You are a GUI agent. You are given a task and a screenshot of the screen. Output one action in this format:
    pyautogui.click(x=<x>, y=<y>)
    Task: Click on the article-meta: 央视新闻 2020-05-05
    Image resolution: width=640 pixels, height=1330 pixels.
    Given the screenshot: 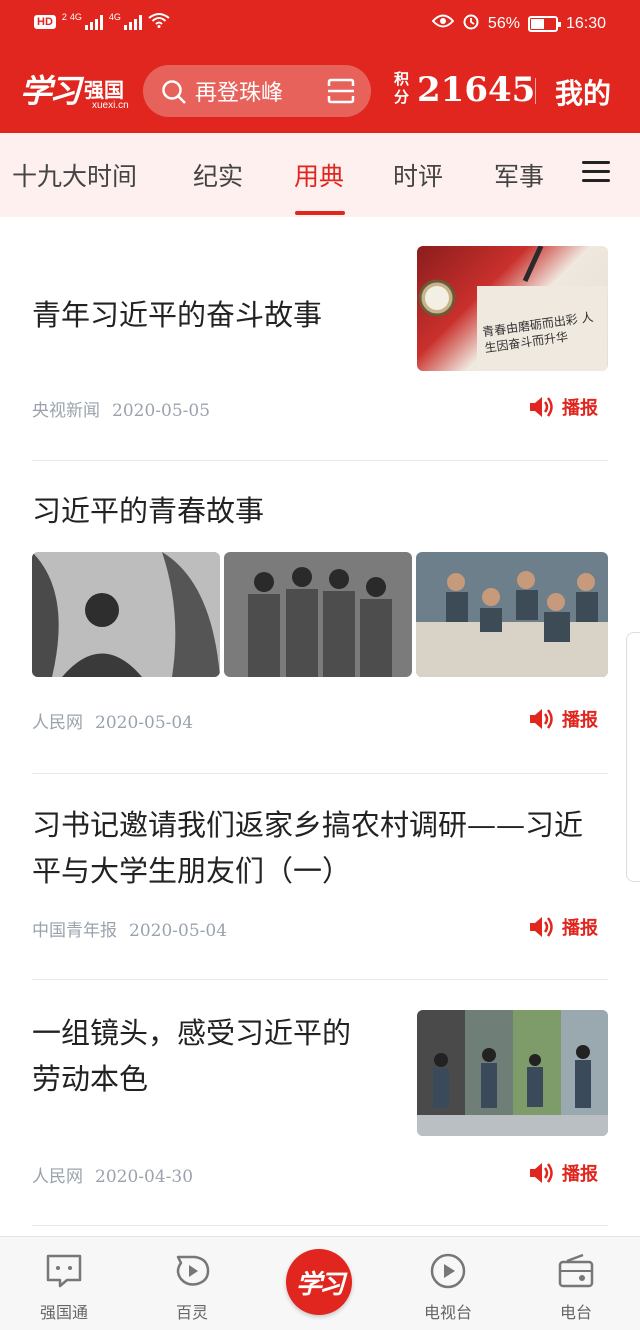 What is the action you would take?
    pyautogui.click(x=121, y=408)
    